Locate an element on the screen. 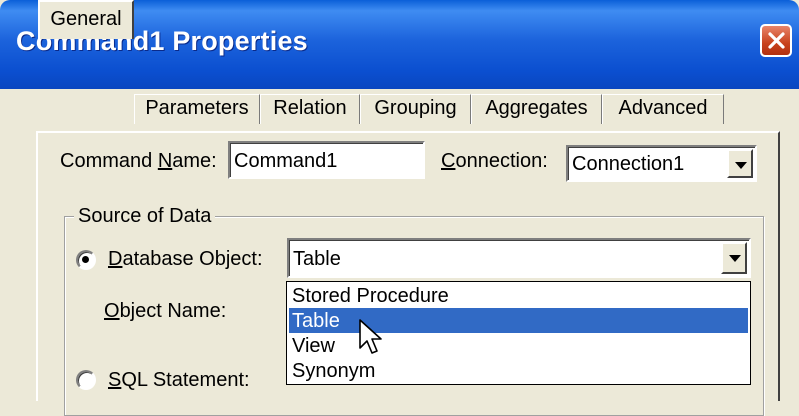 This screenshot has height=416, width=799. command-name-value: Command1 is located at coordinates (286, 161).